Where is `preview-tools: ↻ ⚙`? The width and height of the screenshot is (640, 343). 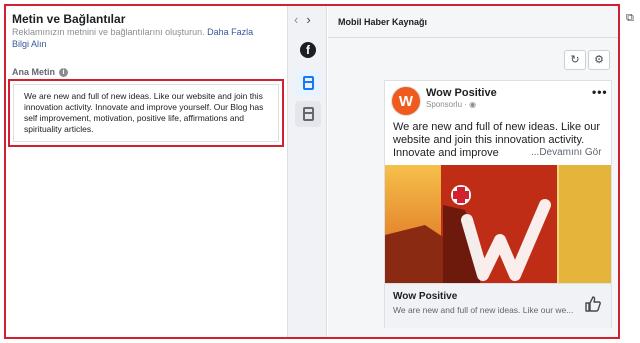
preview-tools: ↻ ⚙ is located at coordinates (587, 60).